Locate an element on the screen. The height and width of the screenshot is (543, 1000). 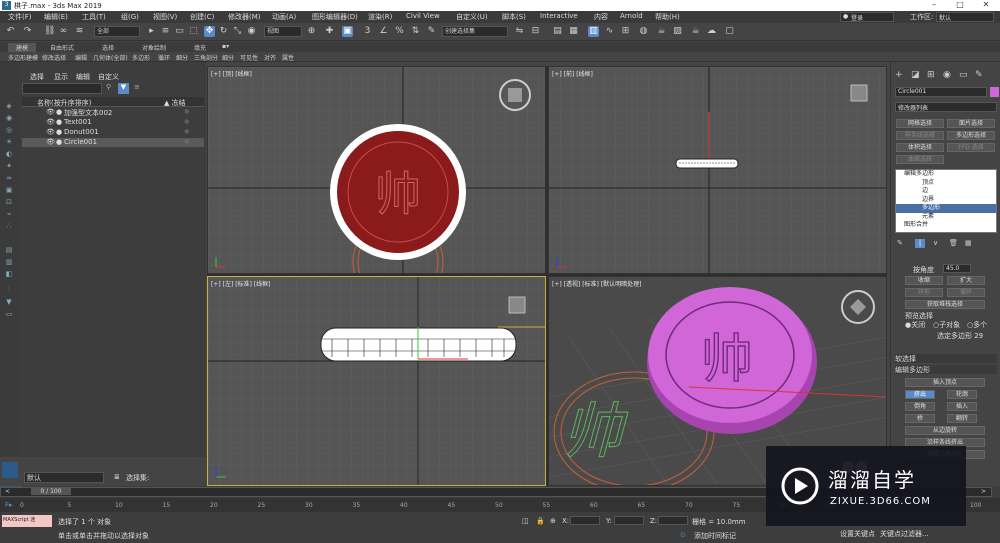
ribbon-options-icon: ▪▾ is located at coordinates (225, 46).